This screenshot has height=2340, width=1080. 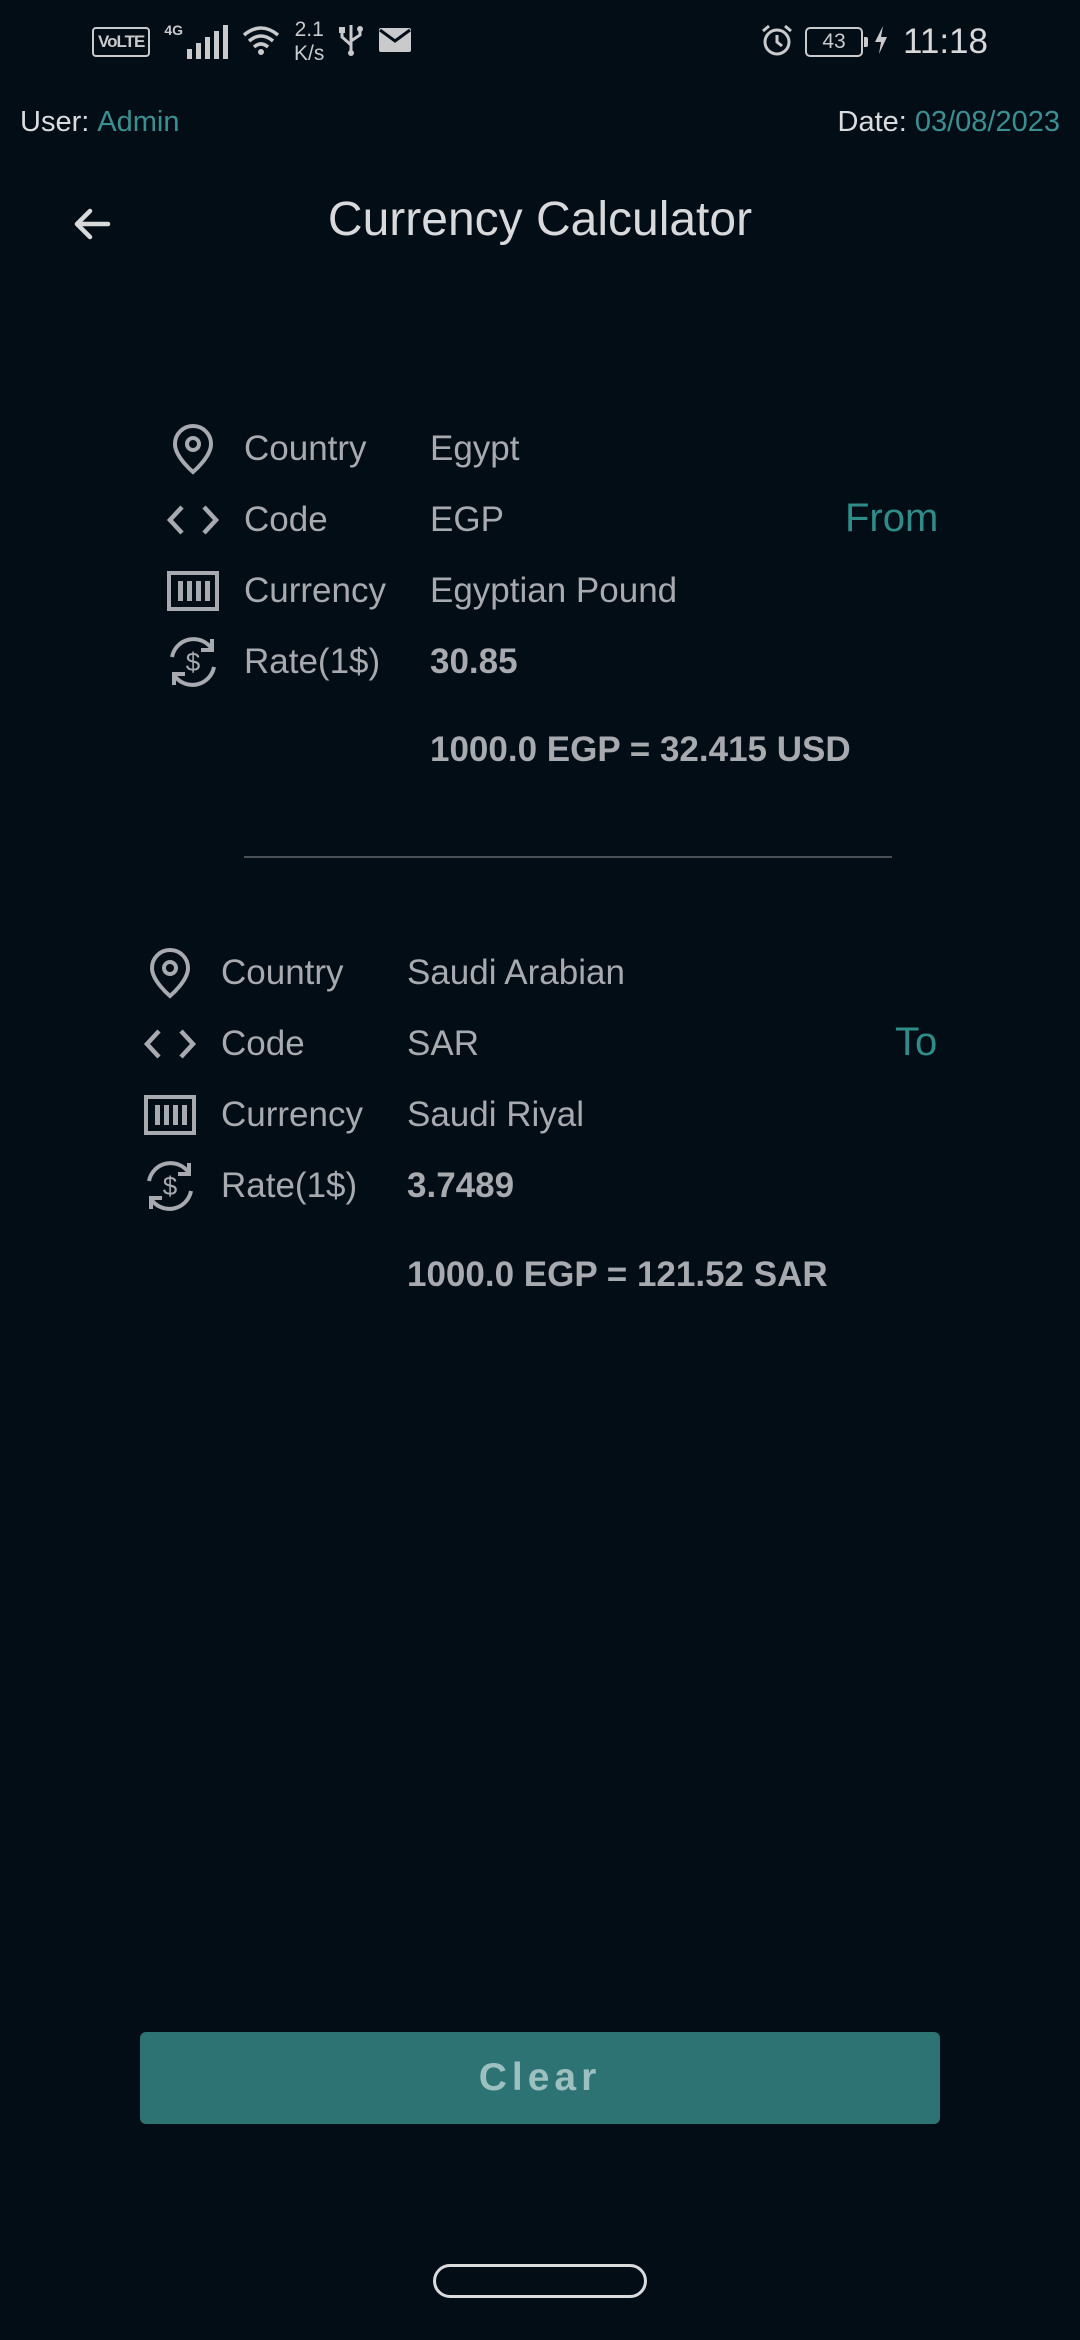 What do you see at coordinates (261, 42) in the screenshot?
I see `wifi-icon` at bounding box center [261, 42].